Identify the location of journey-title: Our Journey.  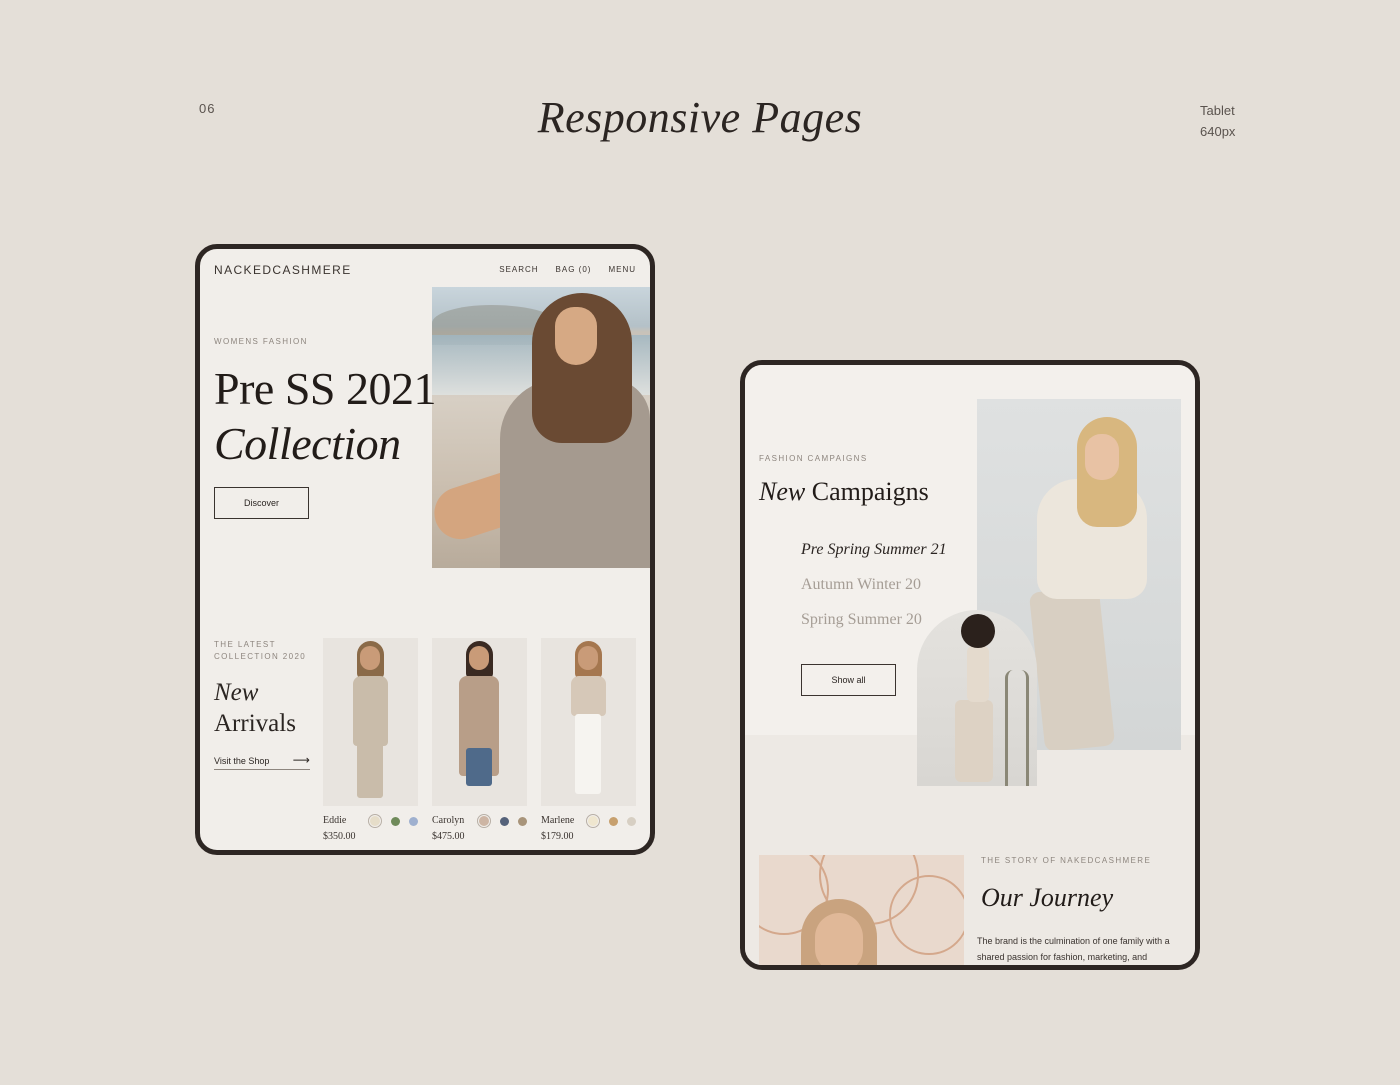
(1047, 897).